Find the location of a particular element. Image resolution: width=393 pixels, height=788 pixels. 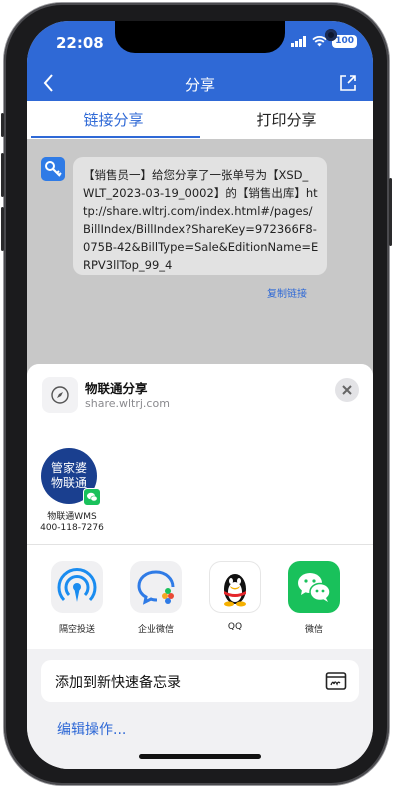

qq-icon is located at coordinates (235, 587).